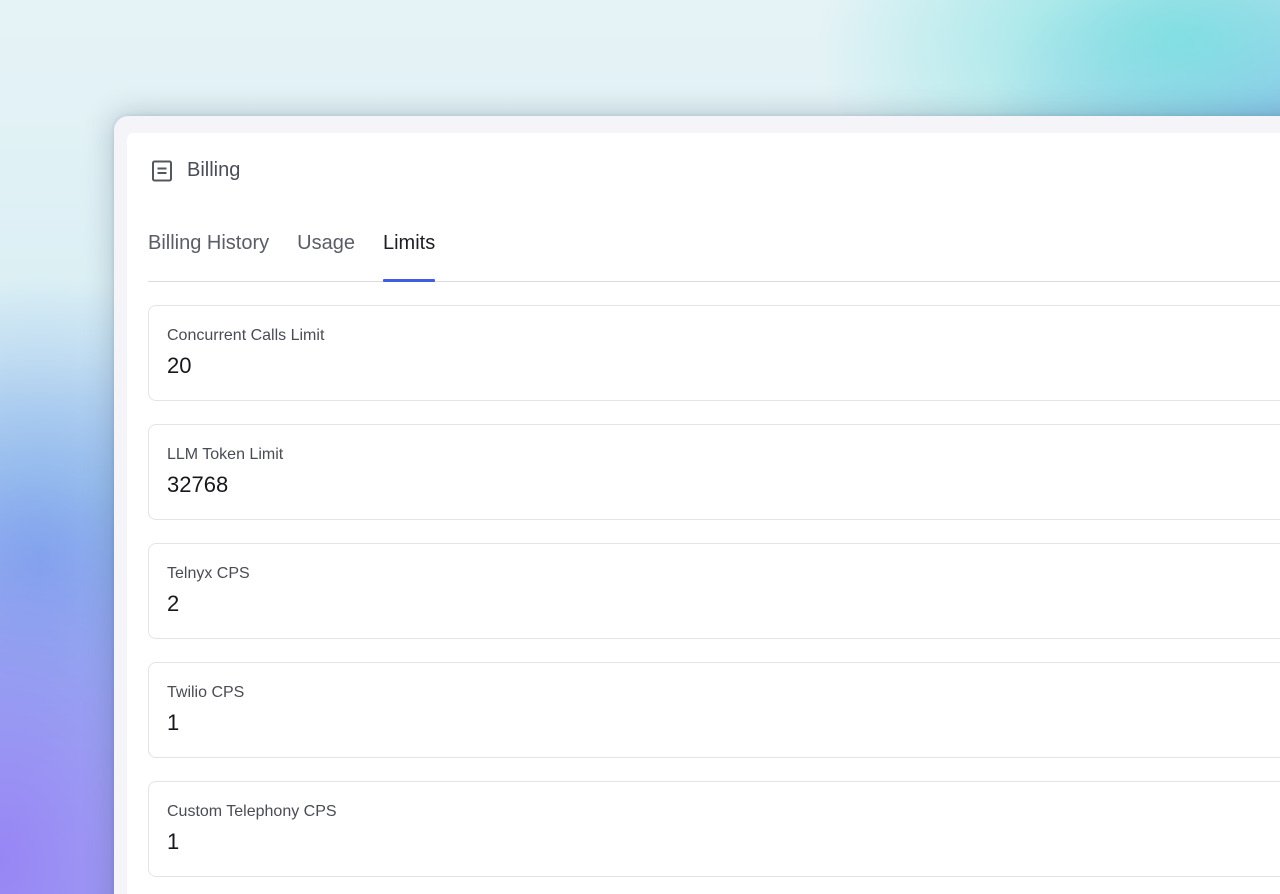 The height and width of the screenshot is (894, 1280). I want to click on limit-value: 2, so click(173, 603).